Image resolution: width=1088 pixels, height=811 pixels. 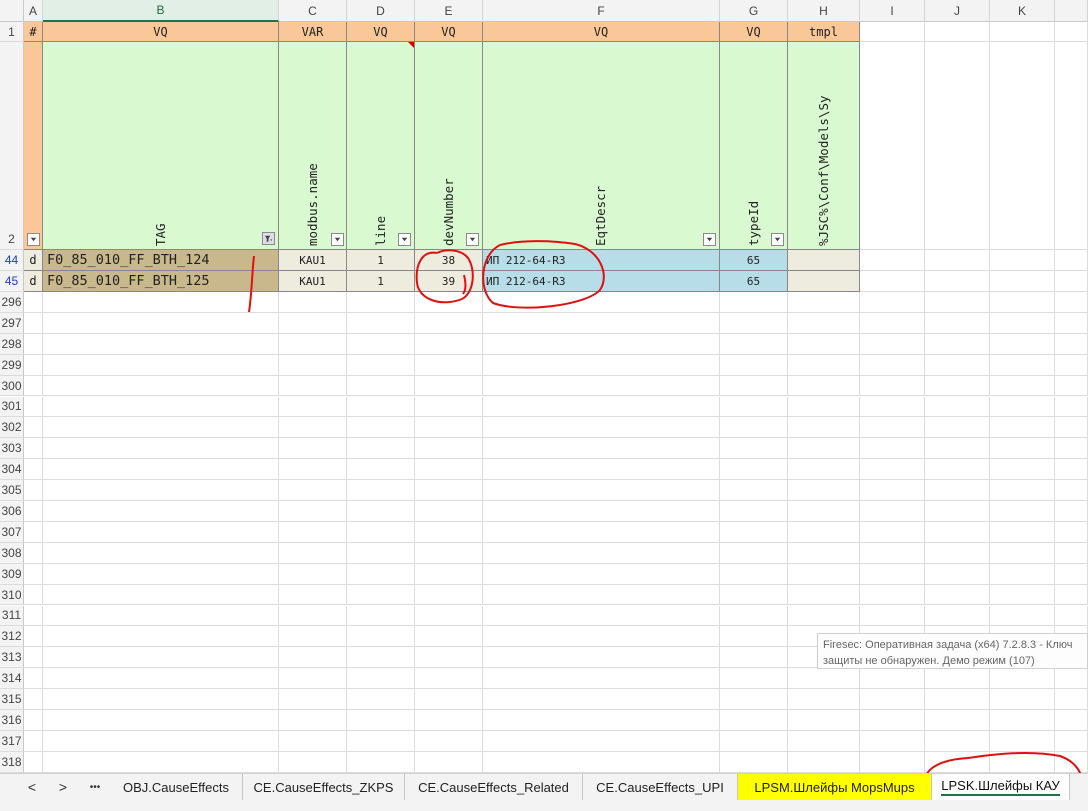 I want to click on cell-c45: KAU1, so click(x=313, y=281).